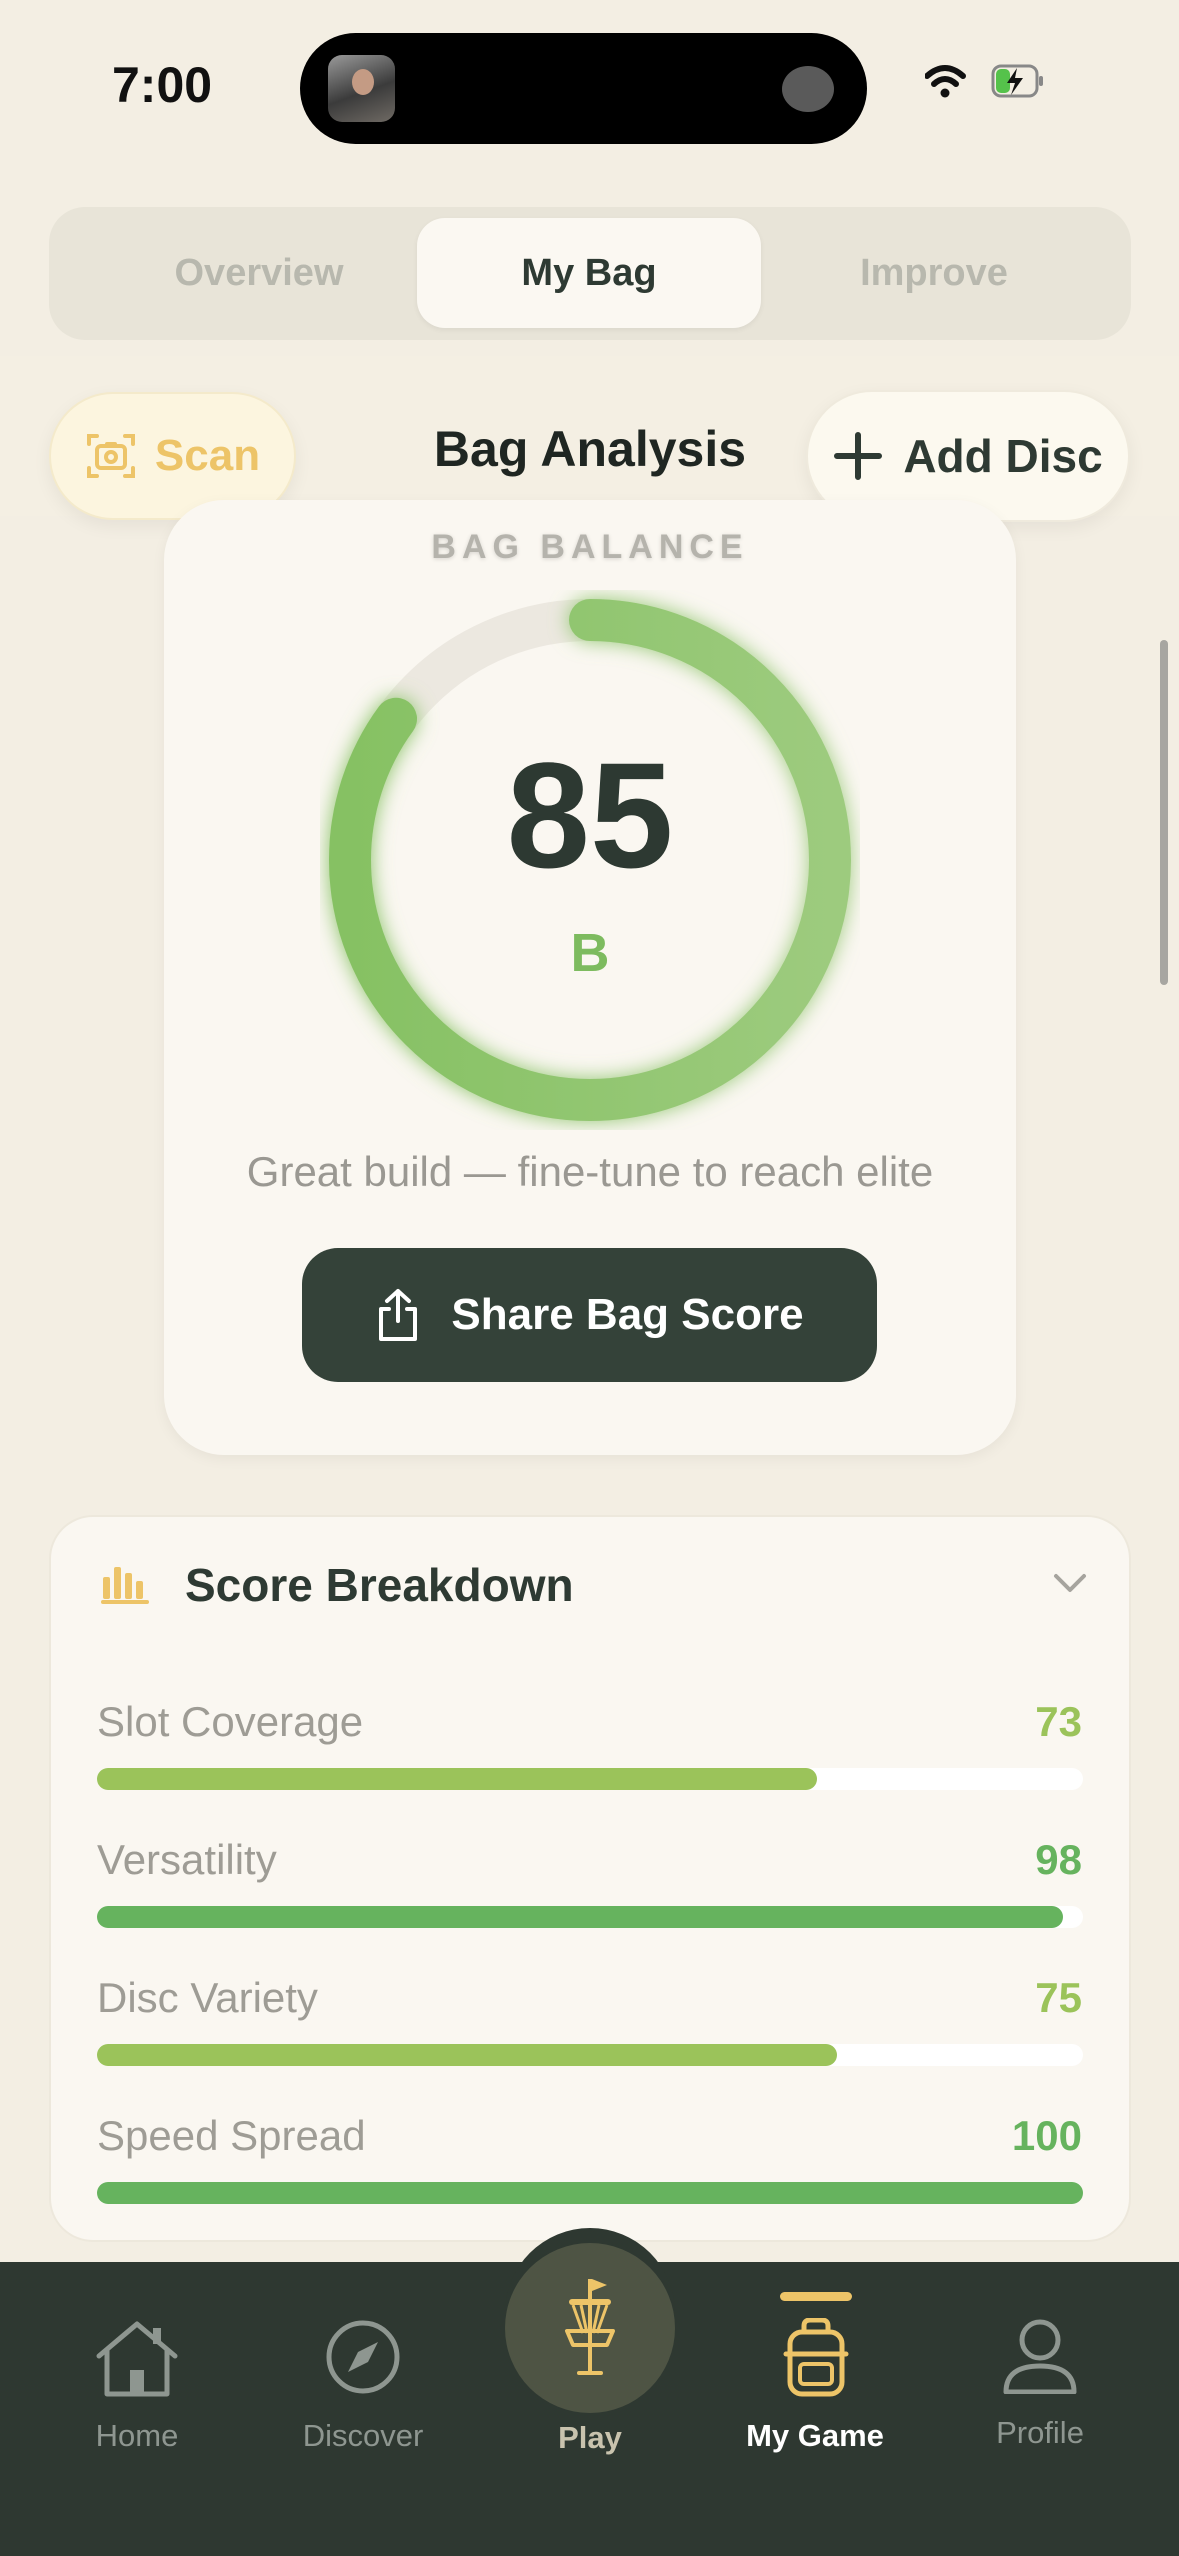 The image size is (1179, 2556). What do you see at coordinates (590, 2437) in the screenshot?
I see `tab-play-label: Play` at bounding box center [590, 2437].